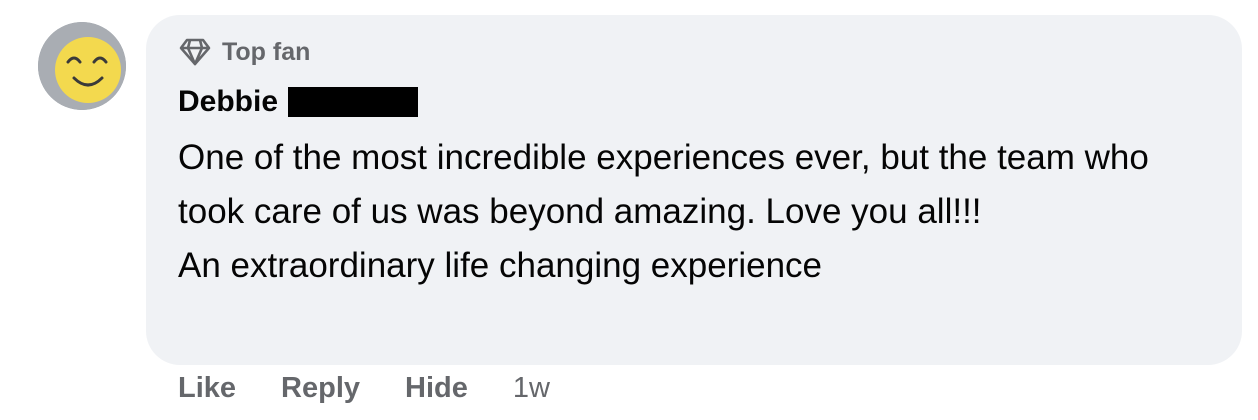 The height and width of the screenshot is (420, 1258). I want to click on hide-button: Hide, so click(436, 388).